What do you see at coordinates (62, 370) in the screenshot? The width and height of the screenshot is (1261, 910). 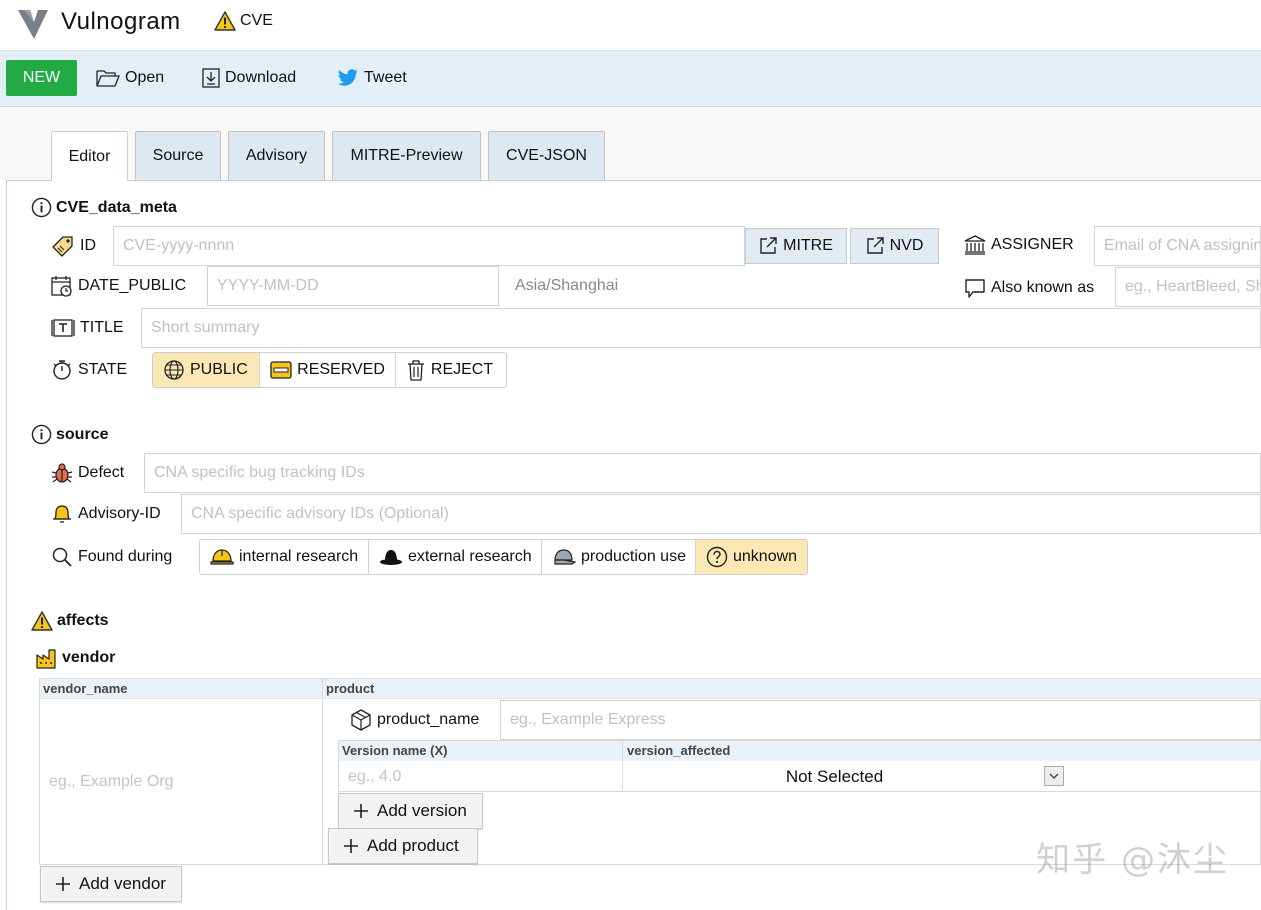 I see `stopwatch-icon` at bounding box center [62, 370].